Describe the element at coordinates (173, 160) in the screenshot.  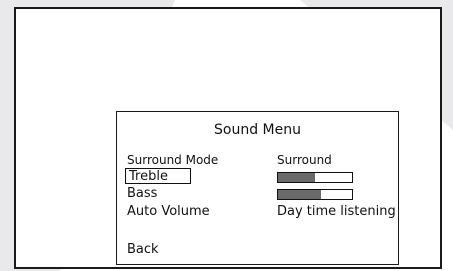
I see `menu-item-label: Surround Mode` at that location.